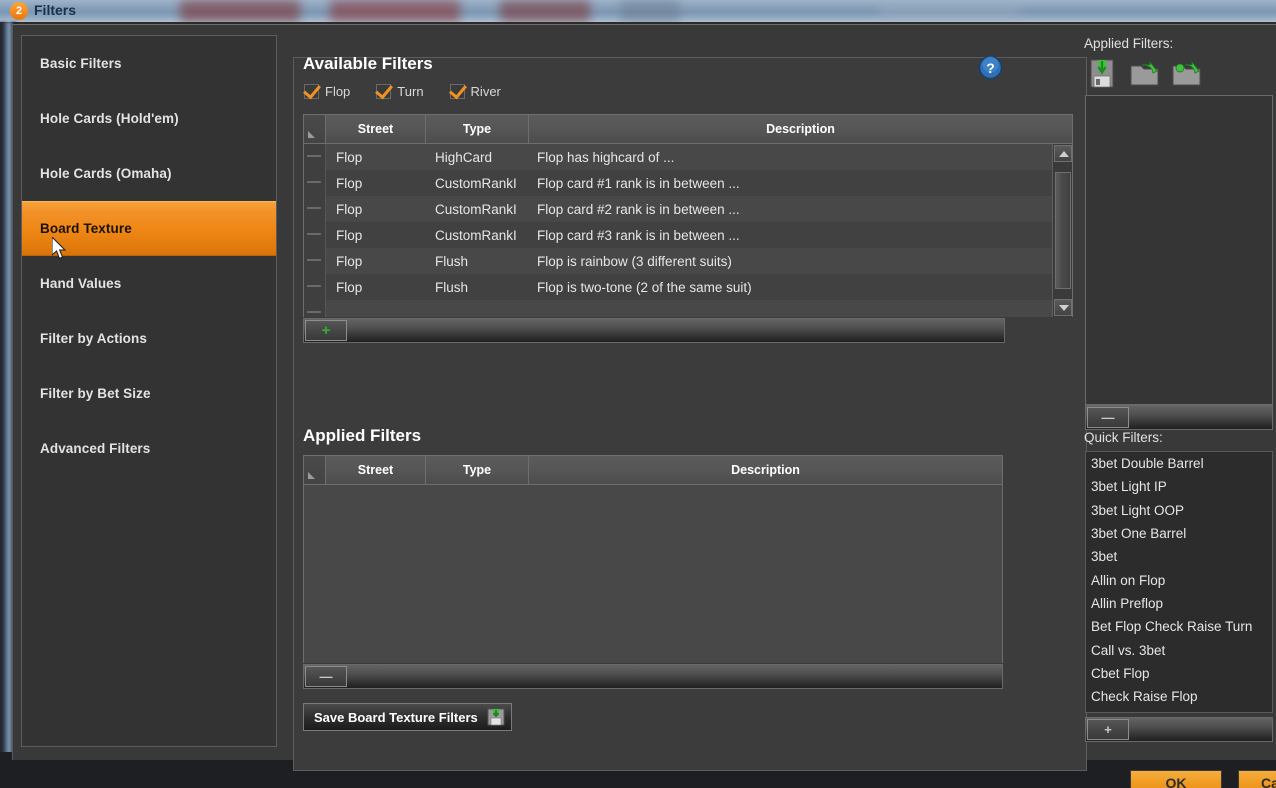 This screenshot has height=788, width=1276. What do you see at coordinates (1179, 463) in the screenshot?
I see `list-item: 3bet Double Barrel` at bounding box center [1179, 463].